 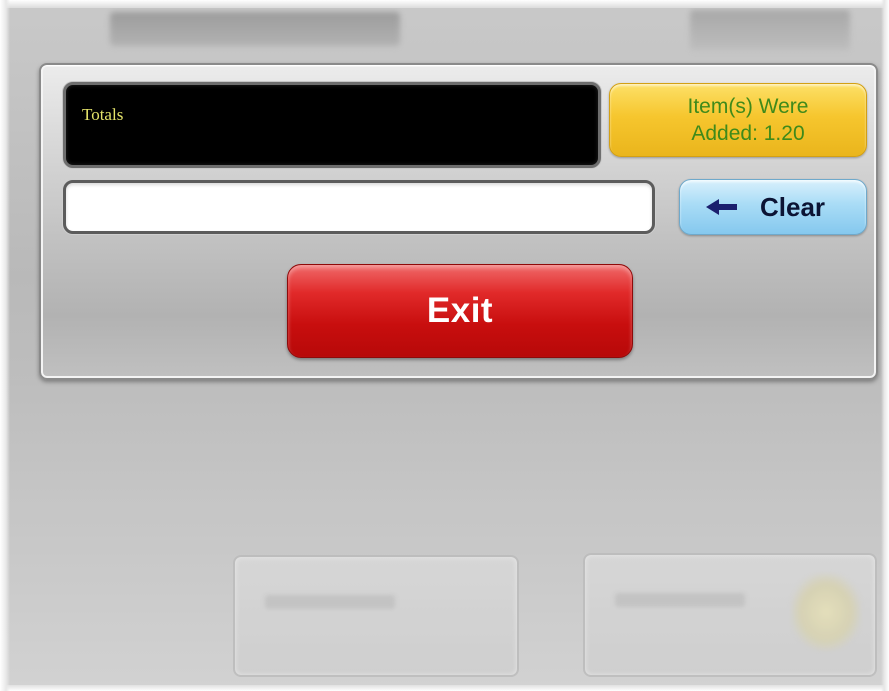 I want to click on entry-input, so click(x=359, y=207).